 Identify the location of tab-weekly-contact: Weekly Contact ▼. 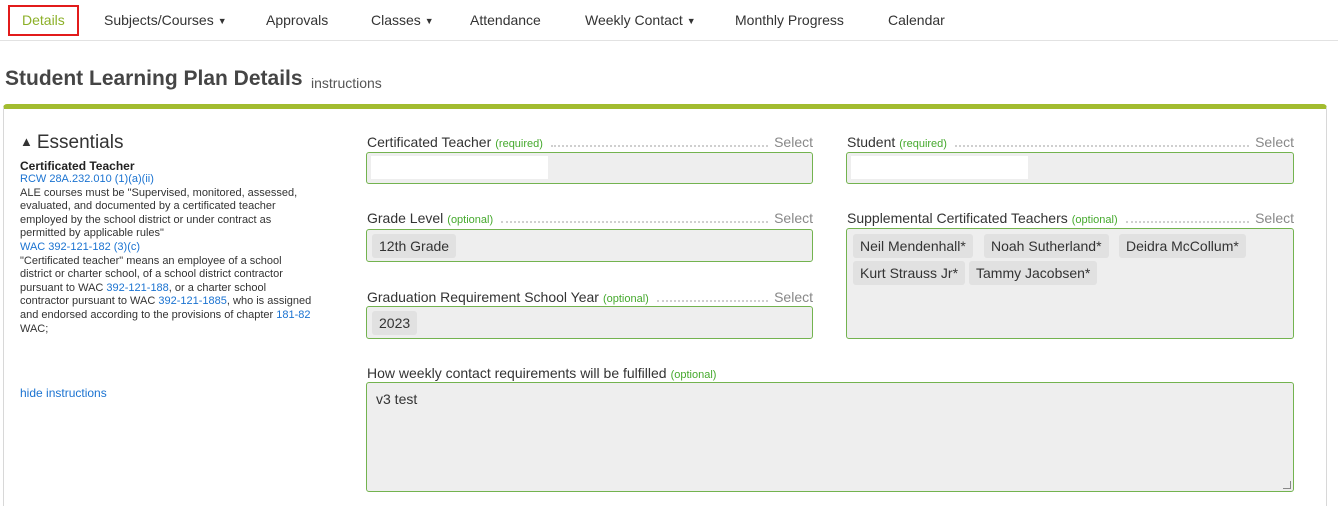
(640, 20).